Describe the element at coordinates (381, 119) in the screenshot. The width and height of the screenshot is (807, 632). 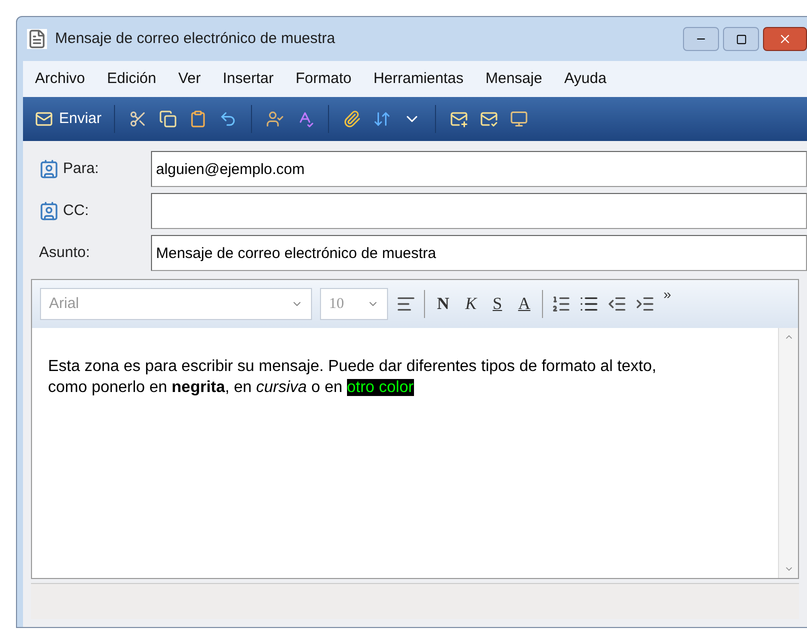
I see `priority-icon` at that location.